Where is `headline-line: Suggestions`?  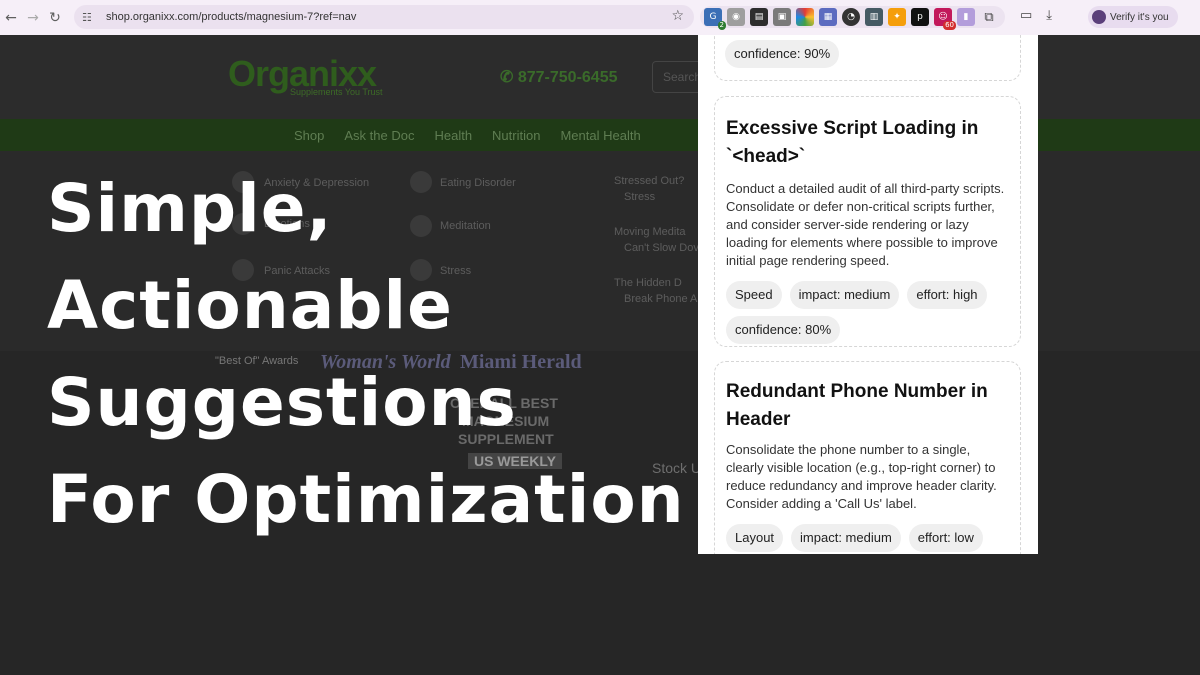
headline-line: Suggestions is located at coordinates (282, 402).